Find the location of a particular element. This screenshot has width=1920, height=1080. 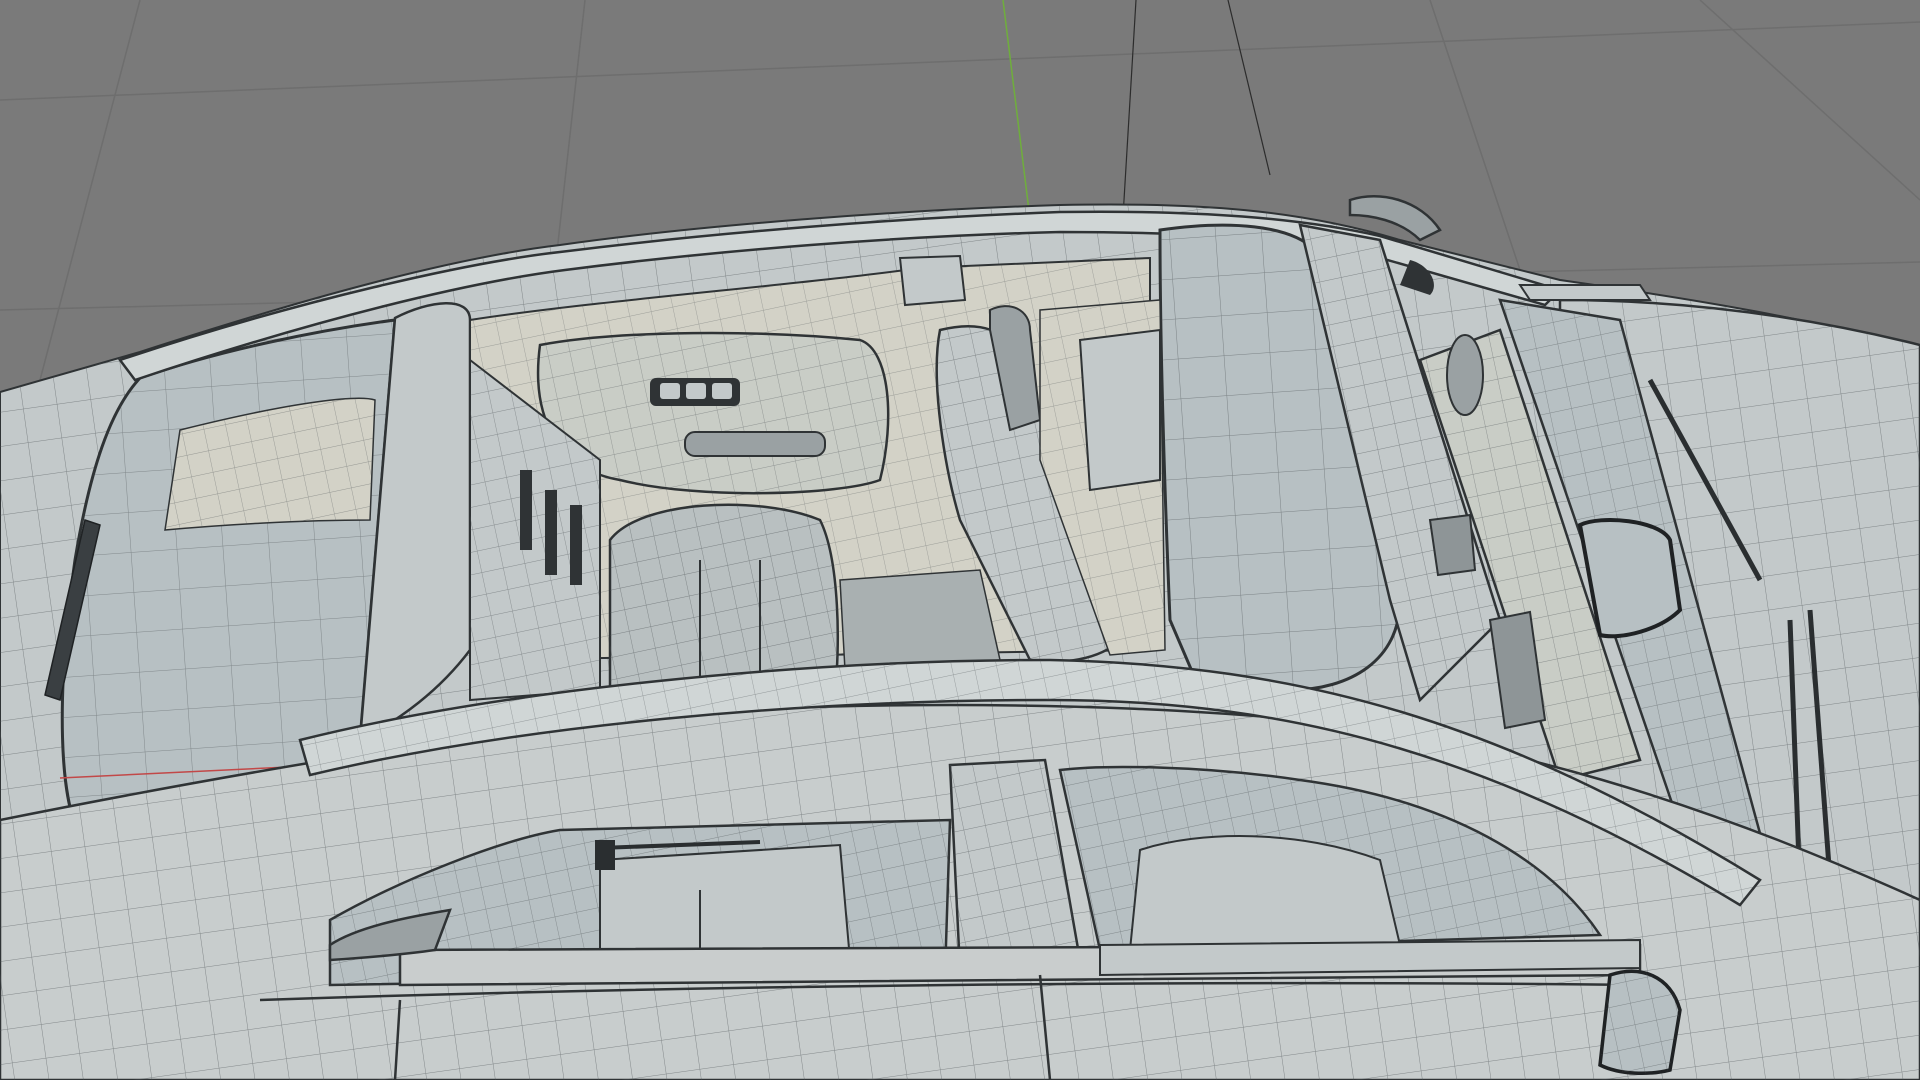

door-handle is located at coordinates (755, 444).